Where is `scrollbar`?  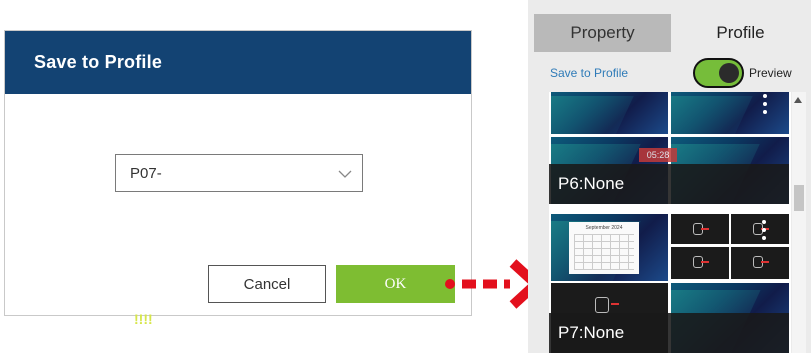 scrollbar is located at coordinates (799, 222).